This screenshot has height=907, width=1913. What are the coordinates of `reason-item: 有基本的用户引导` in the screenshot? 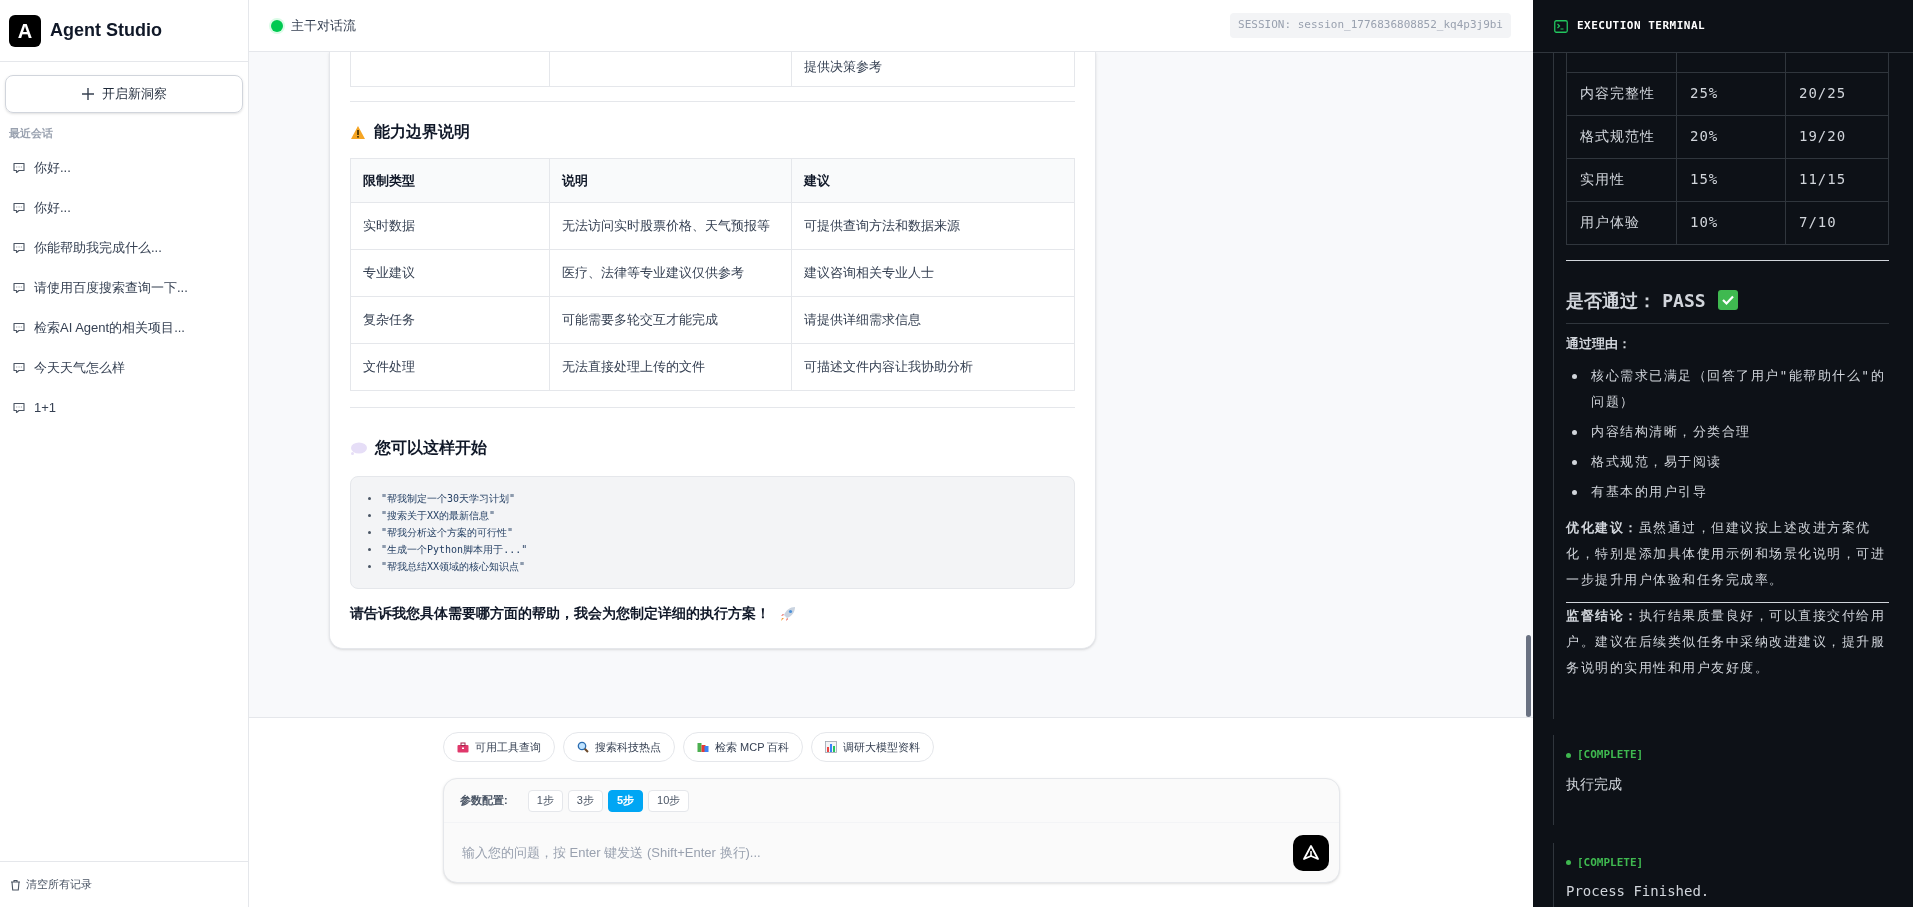 It's located at (1649, 492).